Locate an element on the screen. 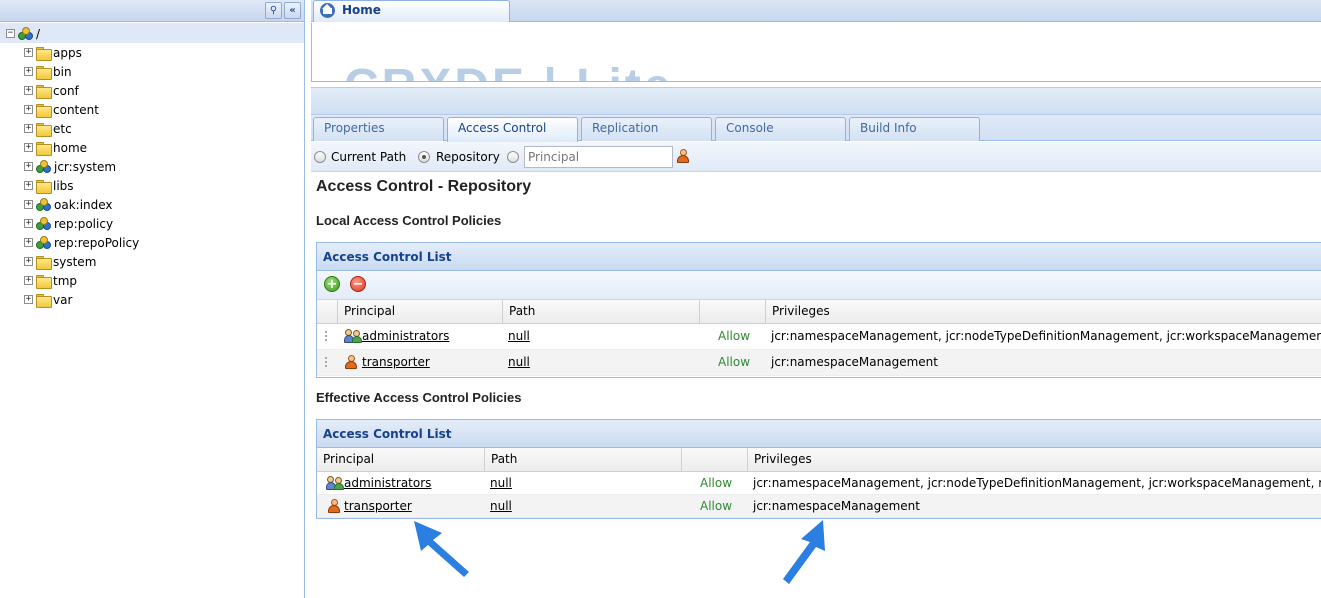 Image resolution: width=1321 pixels, height=598 pixels. node-icon is located at coordinates (44, 204).